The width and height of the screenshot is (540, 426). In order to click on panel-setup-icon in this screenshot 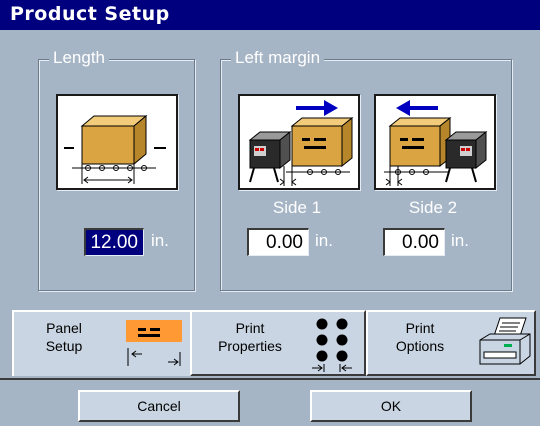, I will do `click(154, 343)`.